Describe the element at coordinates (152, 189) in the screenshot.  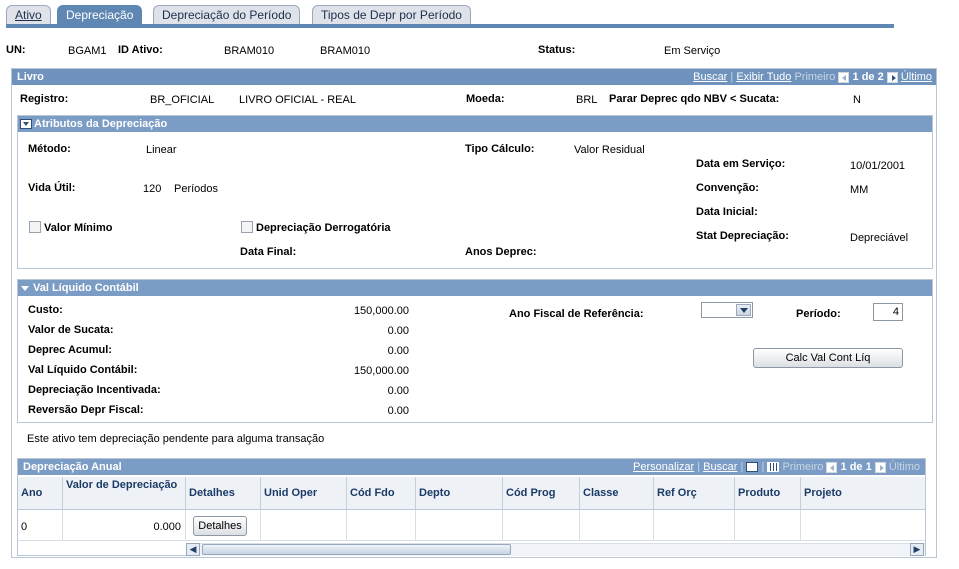
I see `vida-util-value: 120` at that location.